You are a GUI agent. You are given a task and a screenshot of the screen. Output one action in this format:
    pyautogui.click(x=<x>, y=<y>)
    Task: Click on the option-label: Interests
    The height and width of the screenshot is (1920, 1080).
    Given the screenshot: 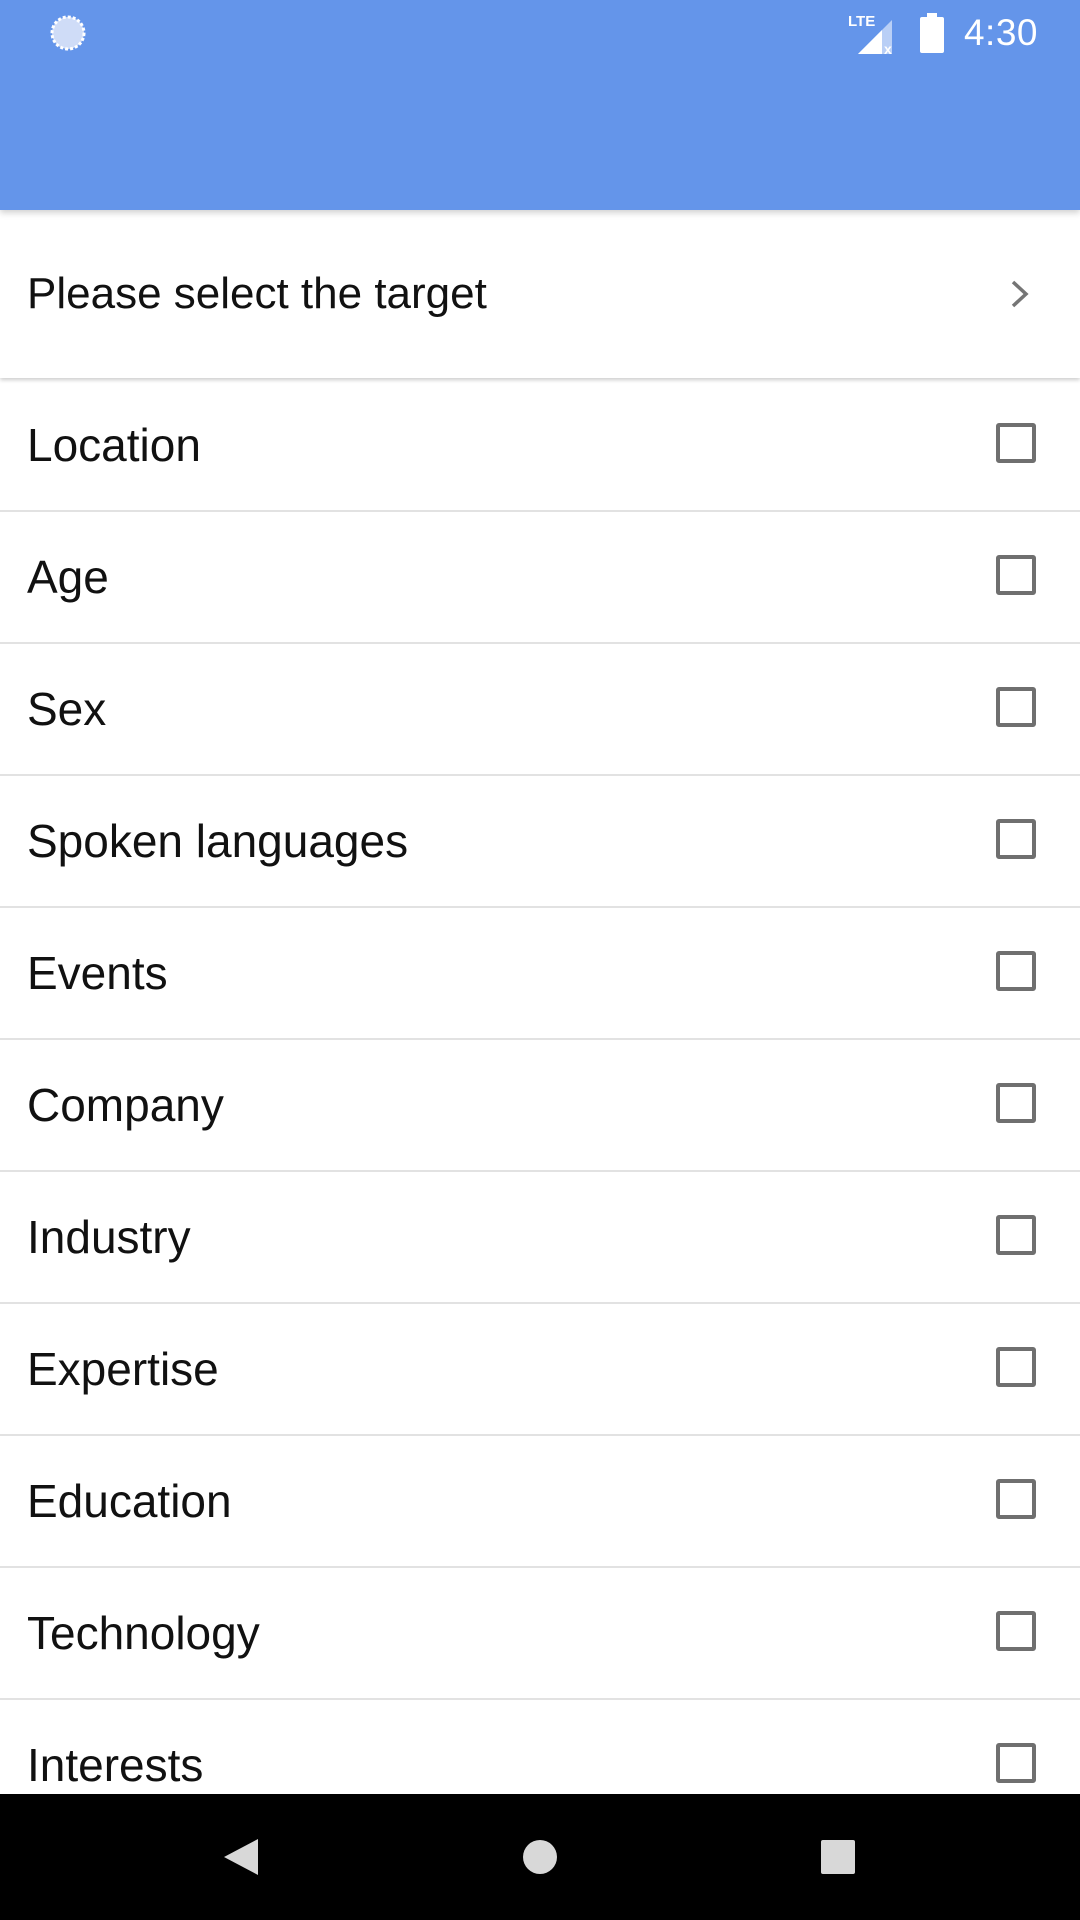 What is the action you would take?
    pyautogui.click(x=115, y=1765)
    